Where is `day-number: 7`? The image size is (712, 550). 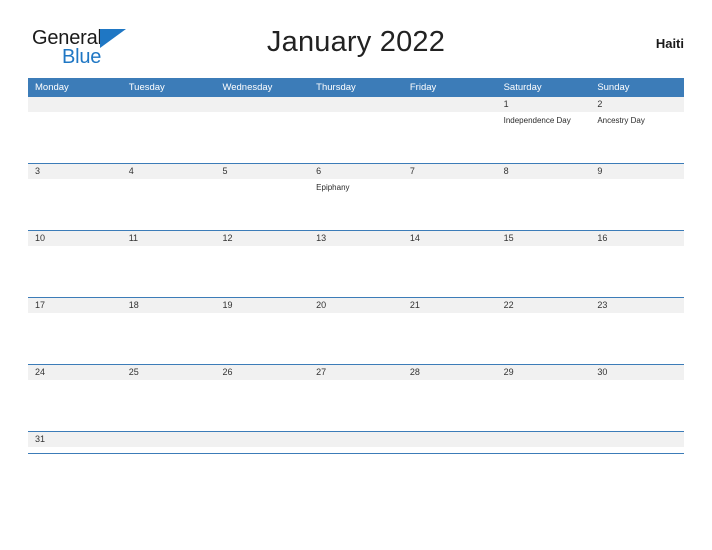 day-number: 7 is located at coordinates (450, 171).